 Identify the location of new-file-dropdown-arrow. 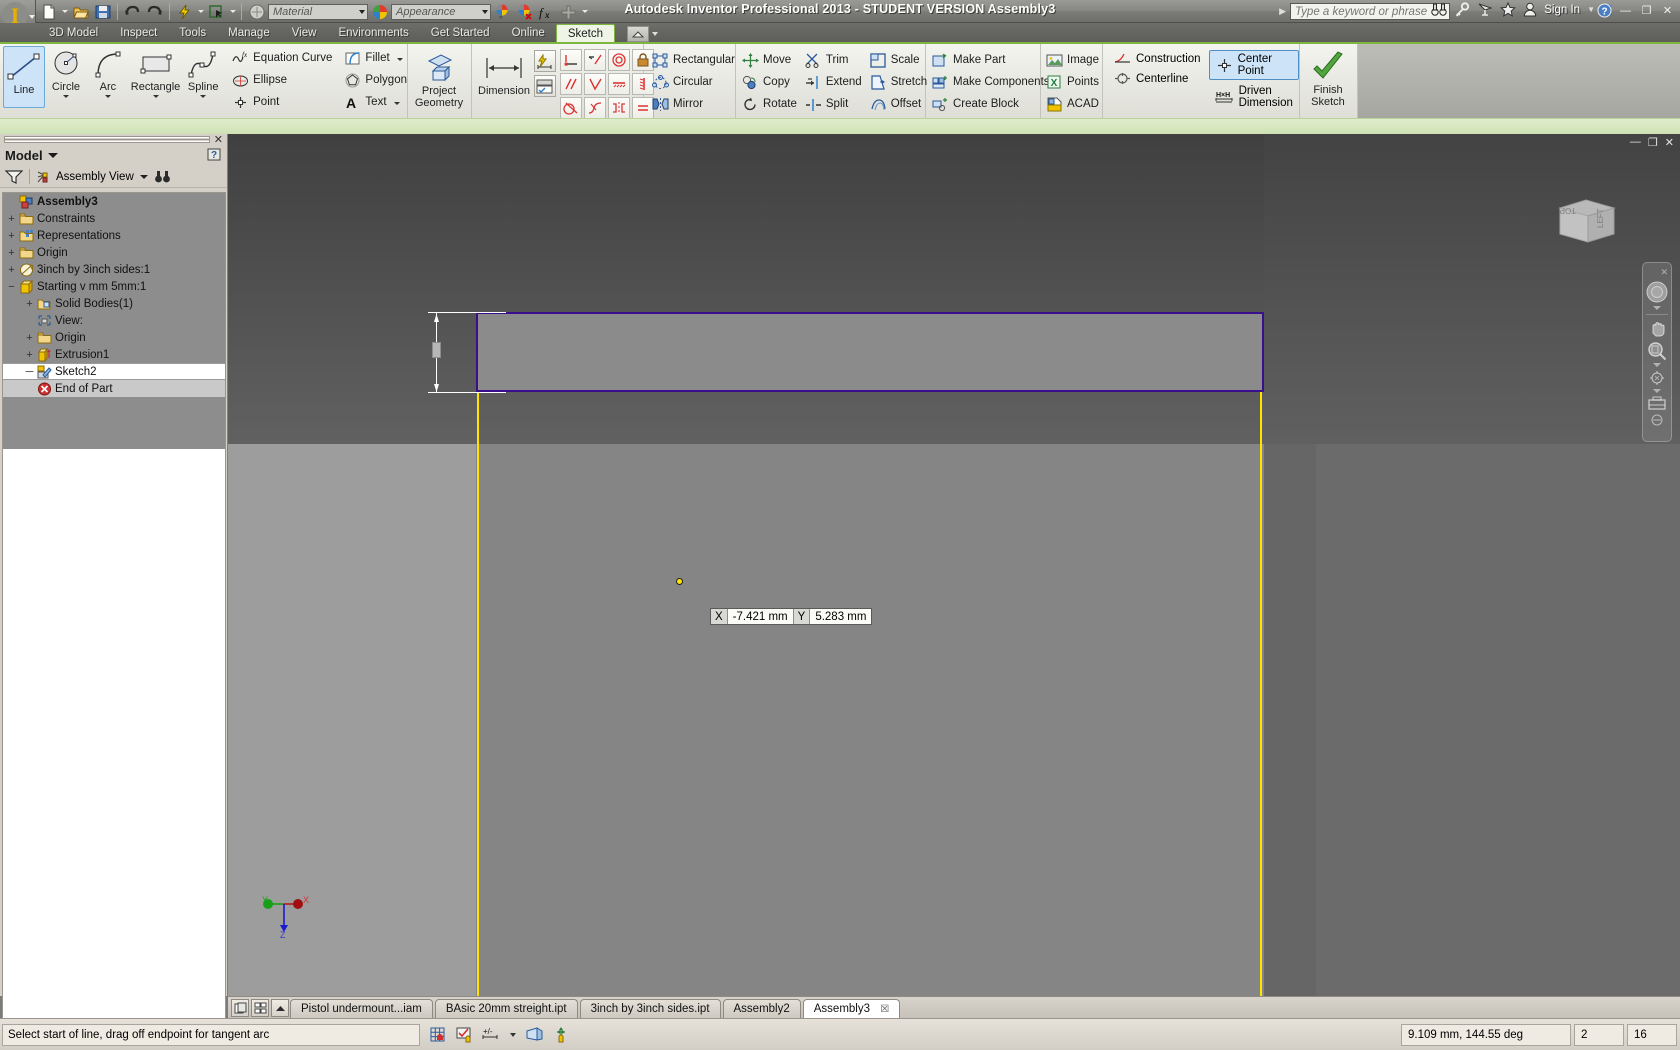
(64, 12).